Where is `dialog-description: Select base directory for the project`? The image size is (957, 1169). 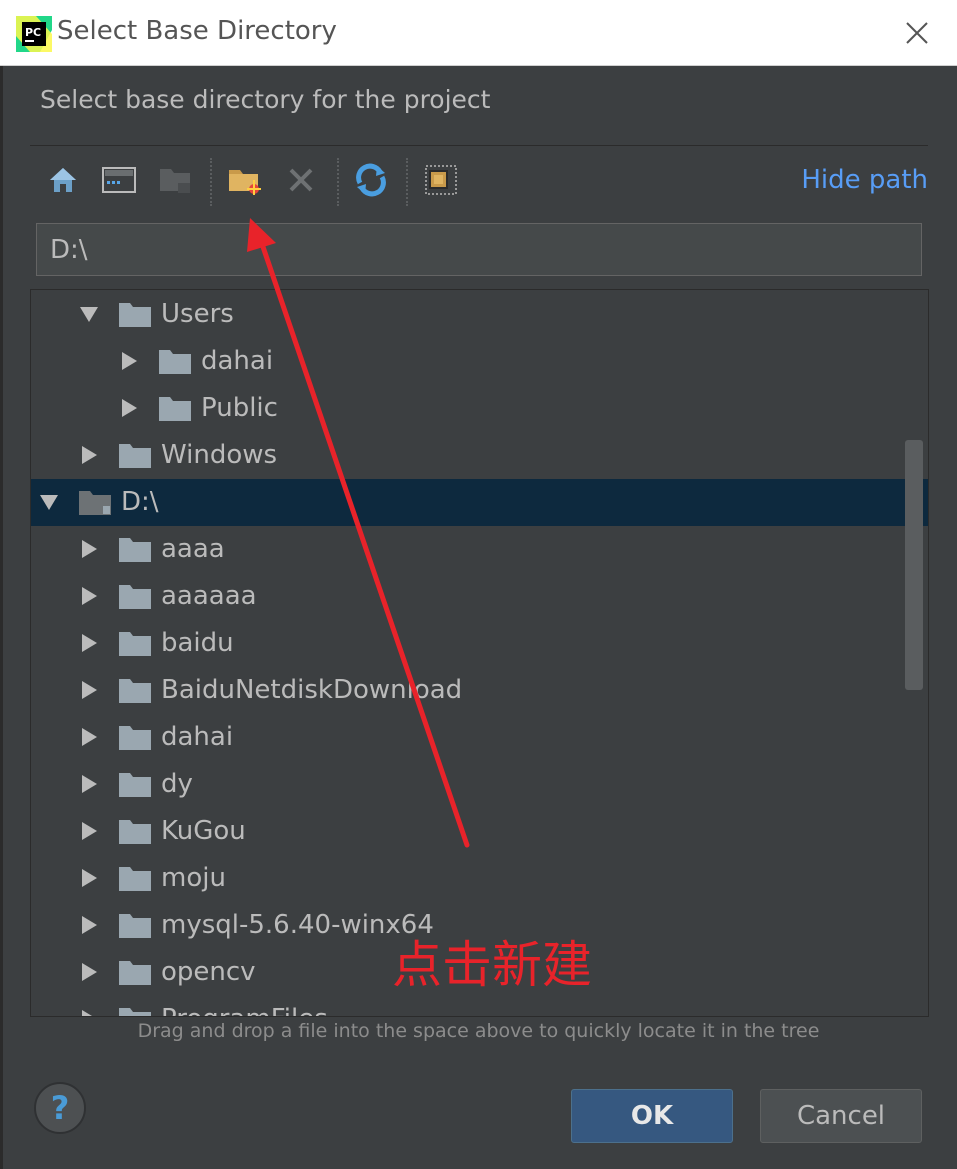
dialog-description: Select base directory for the project is located at coordinates (265, 99).